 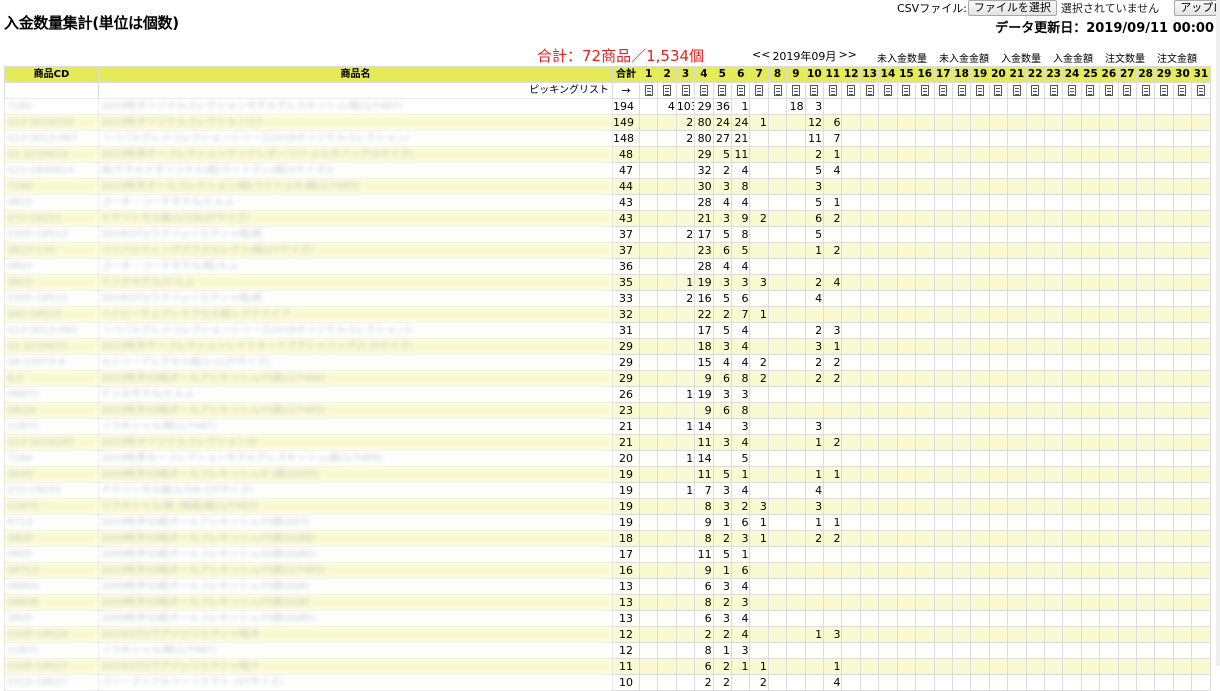 What do you see at coordinates (1218, 333) in the screenshot?
I see `vertical-scrollbar` at bounding box center [1218, 333].